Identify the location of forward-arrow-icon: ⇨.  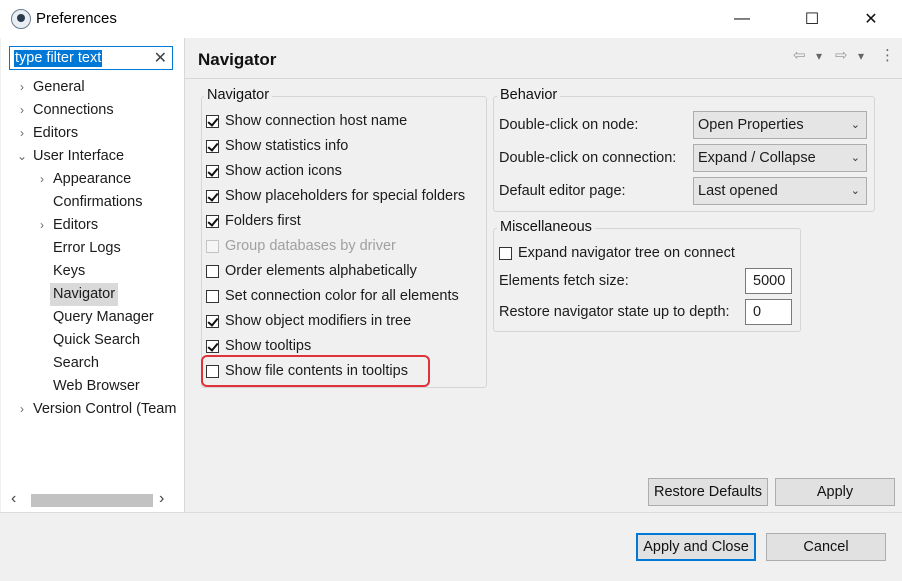
(841, 55).